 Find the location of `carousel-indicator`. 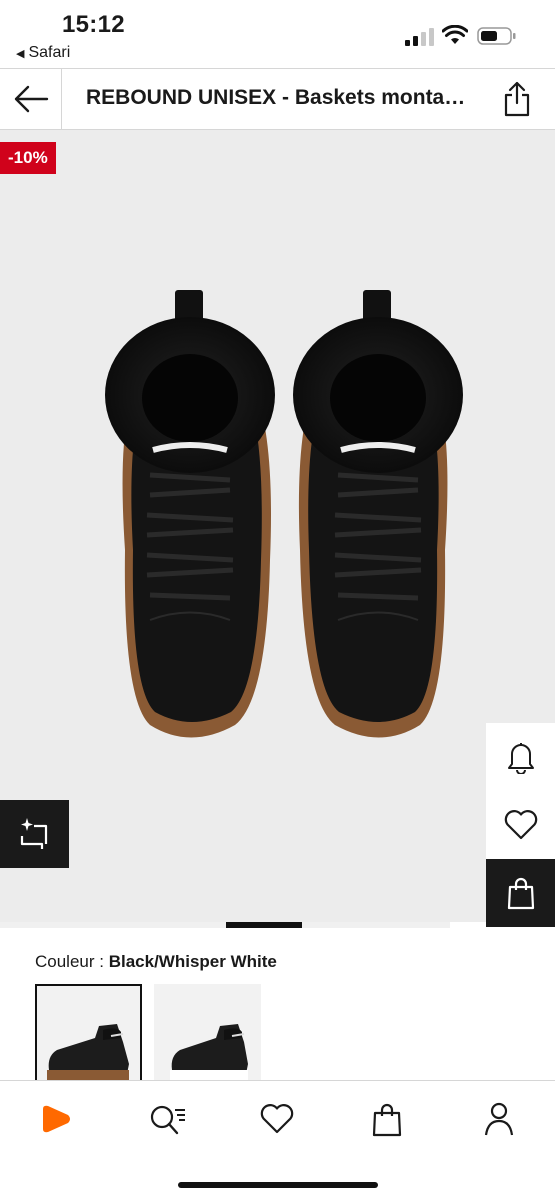

carousel-indicator is located at coordinates (277, 925).